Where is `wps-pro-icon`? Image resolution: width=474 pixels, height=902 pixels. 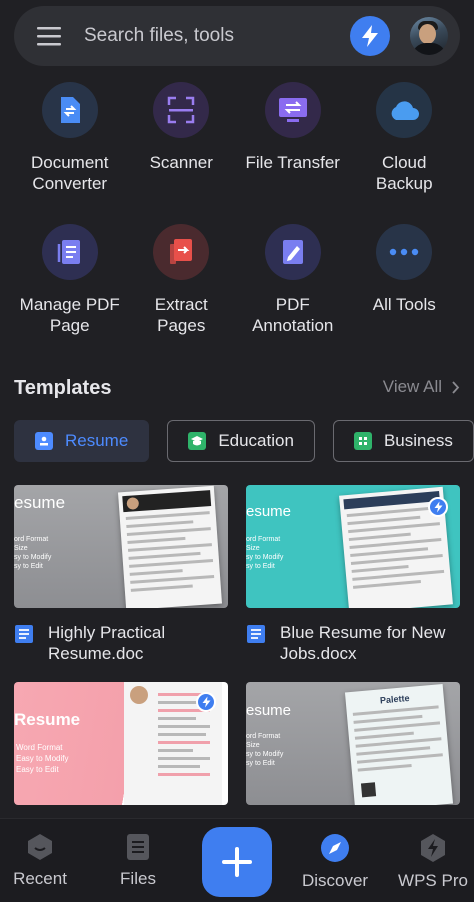 wps-pro-icon is located at coordinates (433, 848).